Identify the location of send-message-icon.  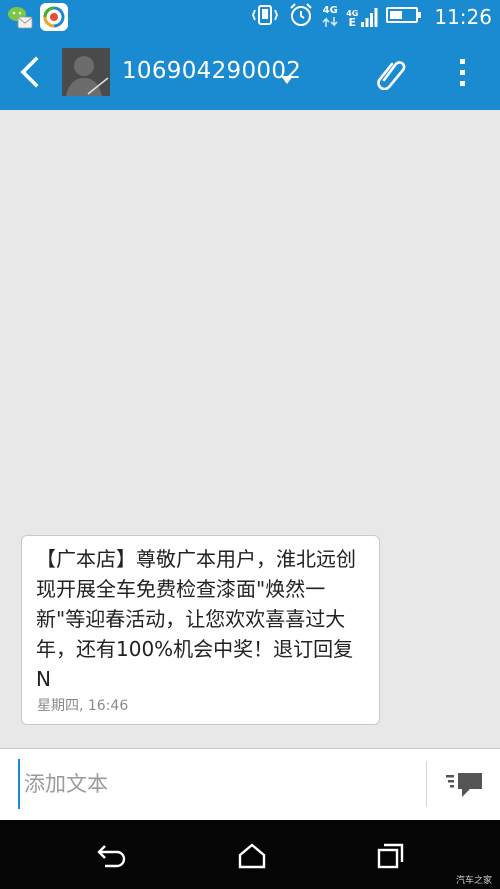
(464, 785).